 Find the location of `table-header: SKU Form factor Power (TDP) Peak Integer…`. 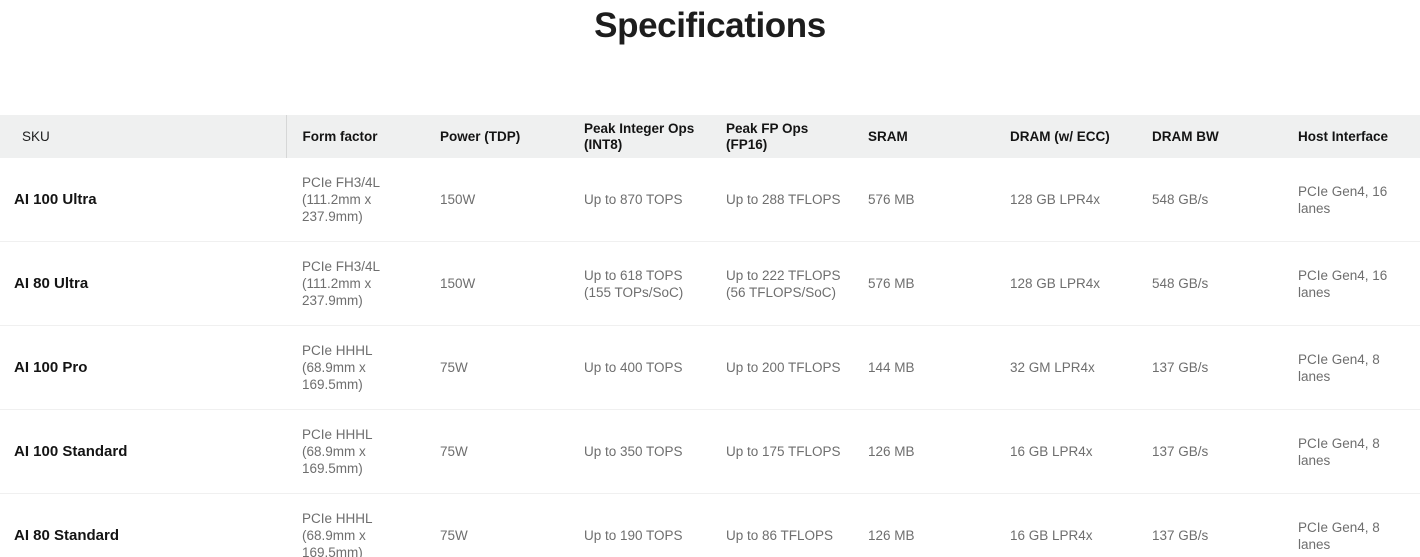

table-header: SKU Form factor Power (TDP) Peak Integer… is located at coordinates (710, 136).